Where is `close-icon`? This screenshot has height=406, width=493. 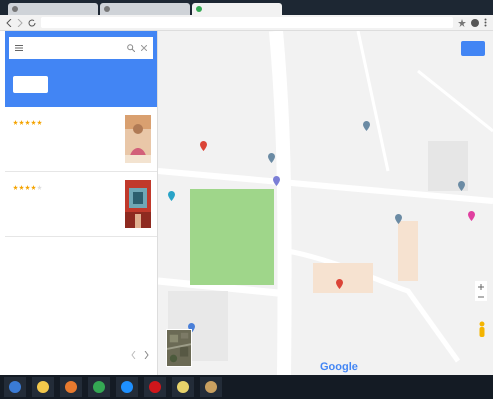 close-icon is located at coordinates (144, 48).